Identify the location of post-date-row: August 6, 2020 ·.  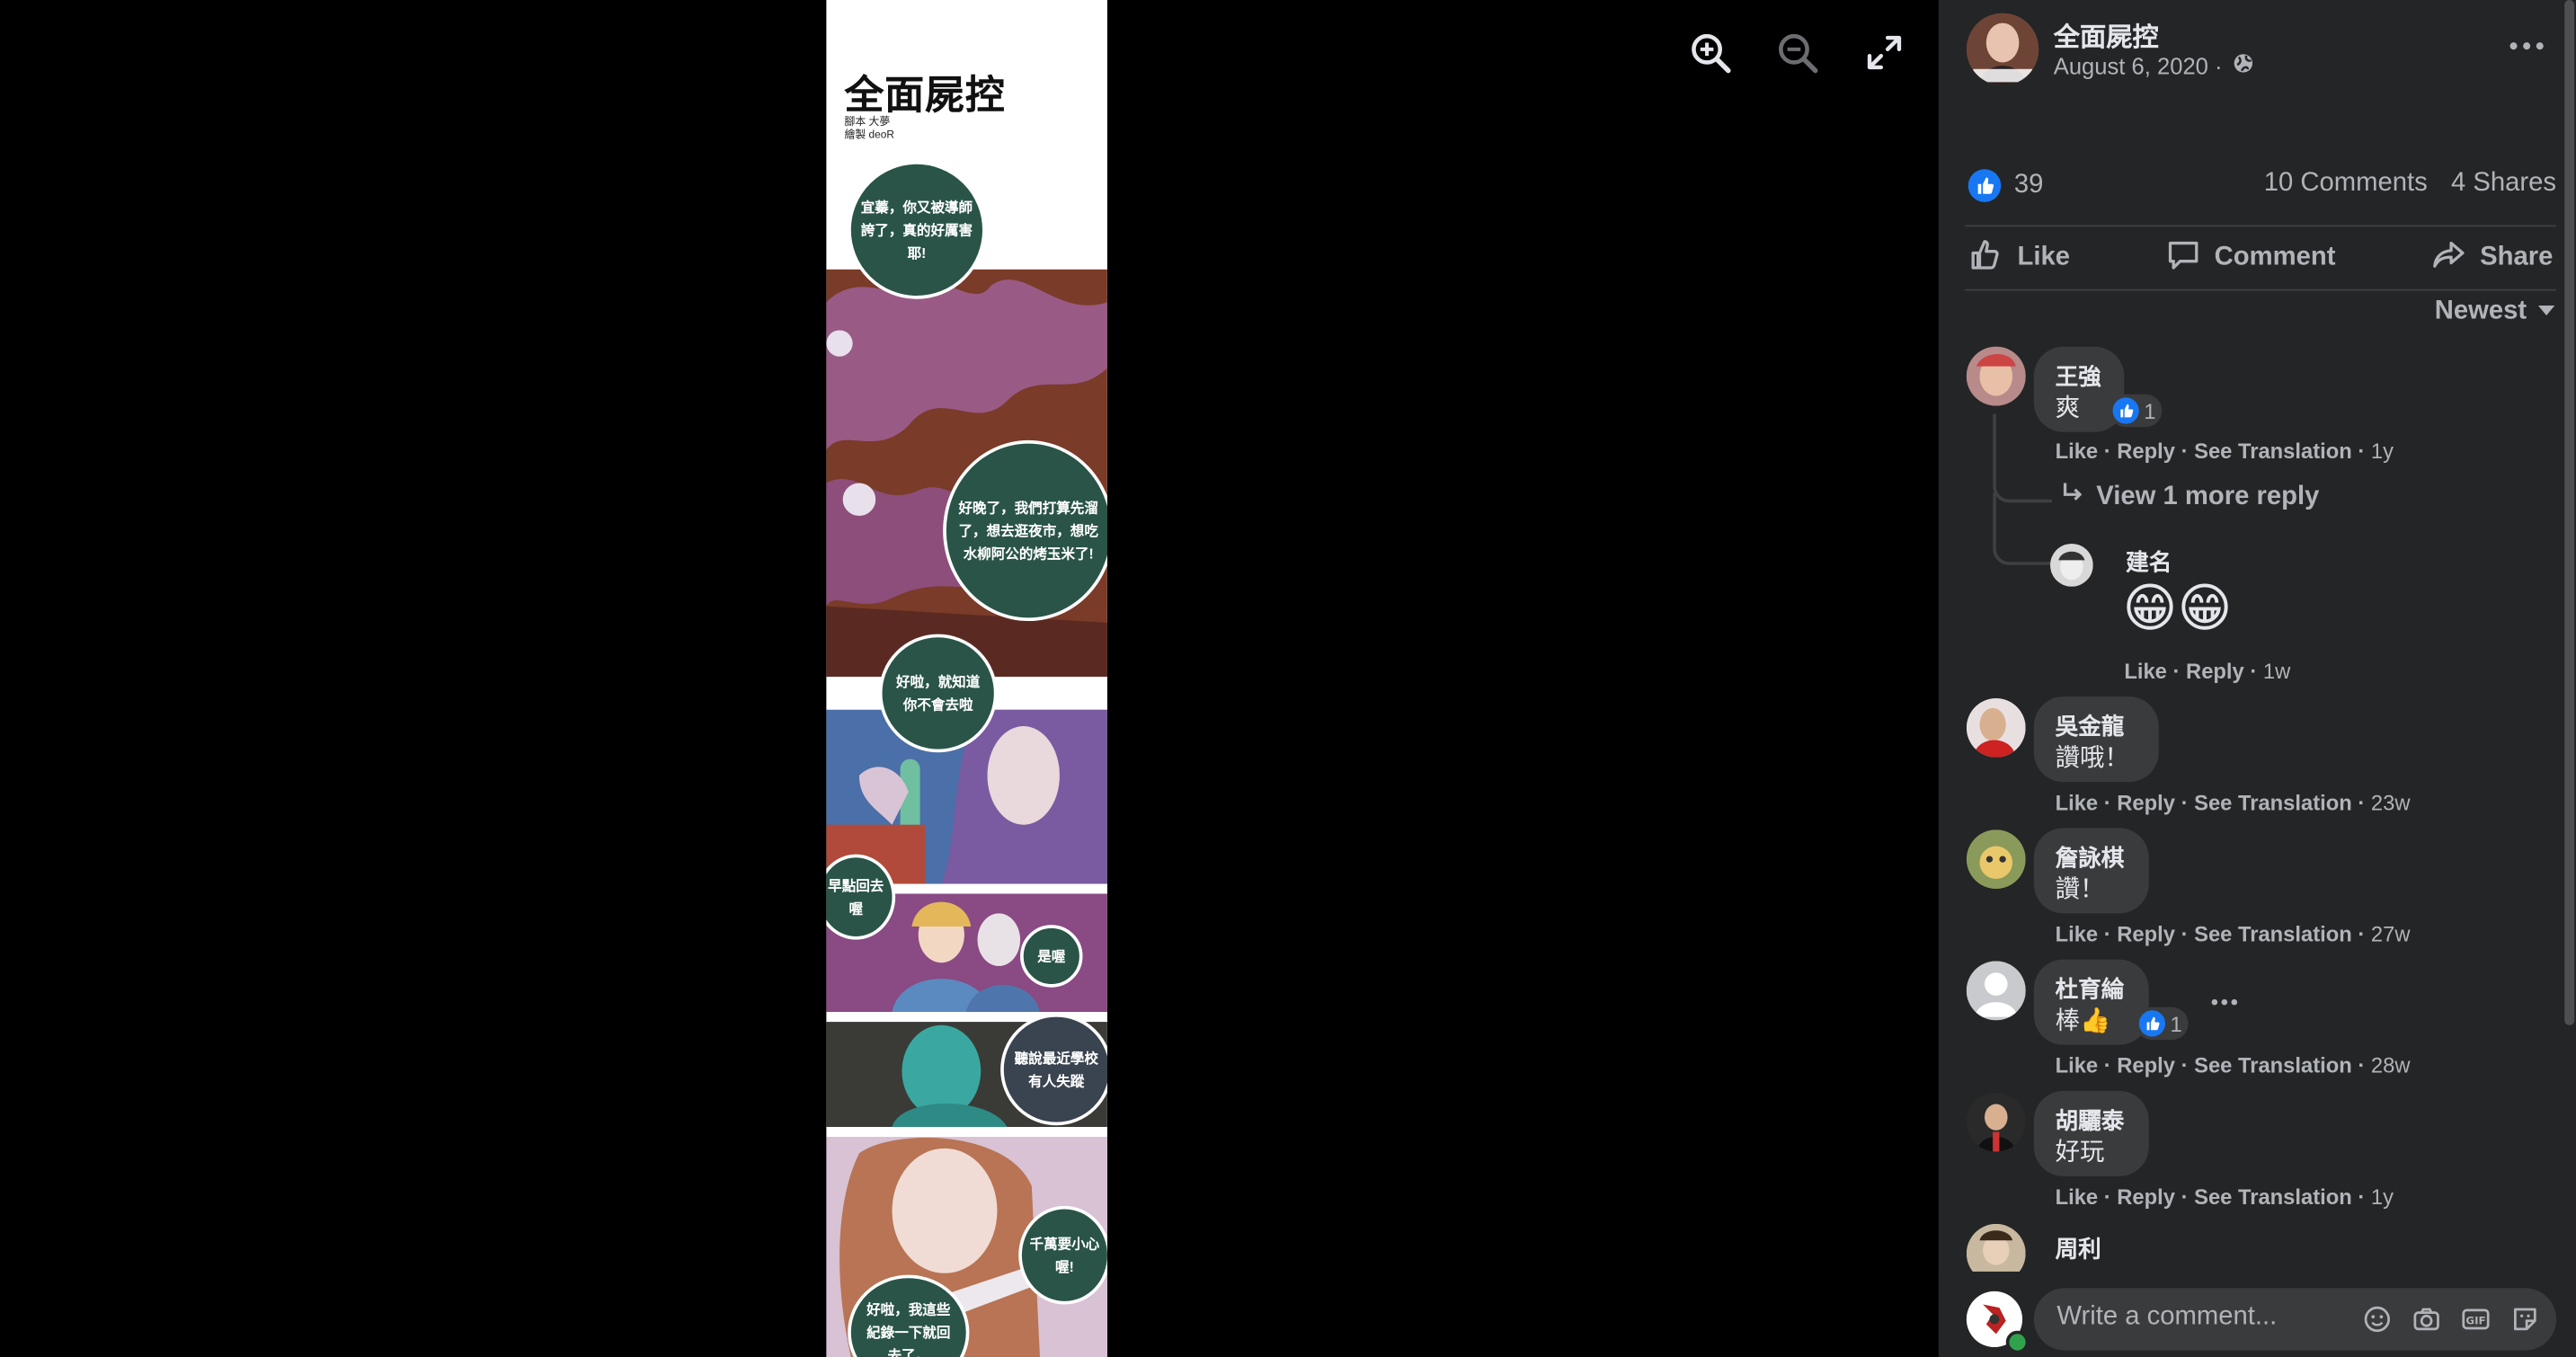
(2154, 65).